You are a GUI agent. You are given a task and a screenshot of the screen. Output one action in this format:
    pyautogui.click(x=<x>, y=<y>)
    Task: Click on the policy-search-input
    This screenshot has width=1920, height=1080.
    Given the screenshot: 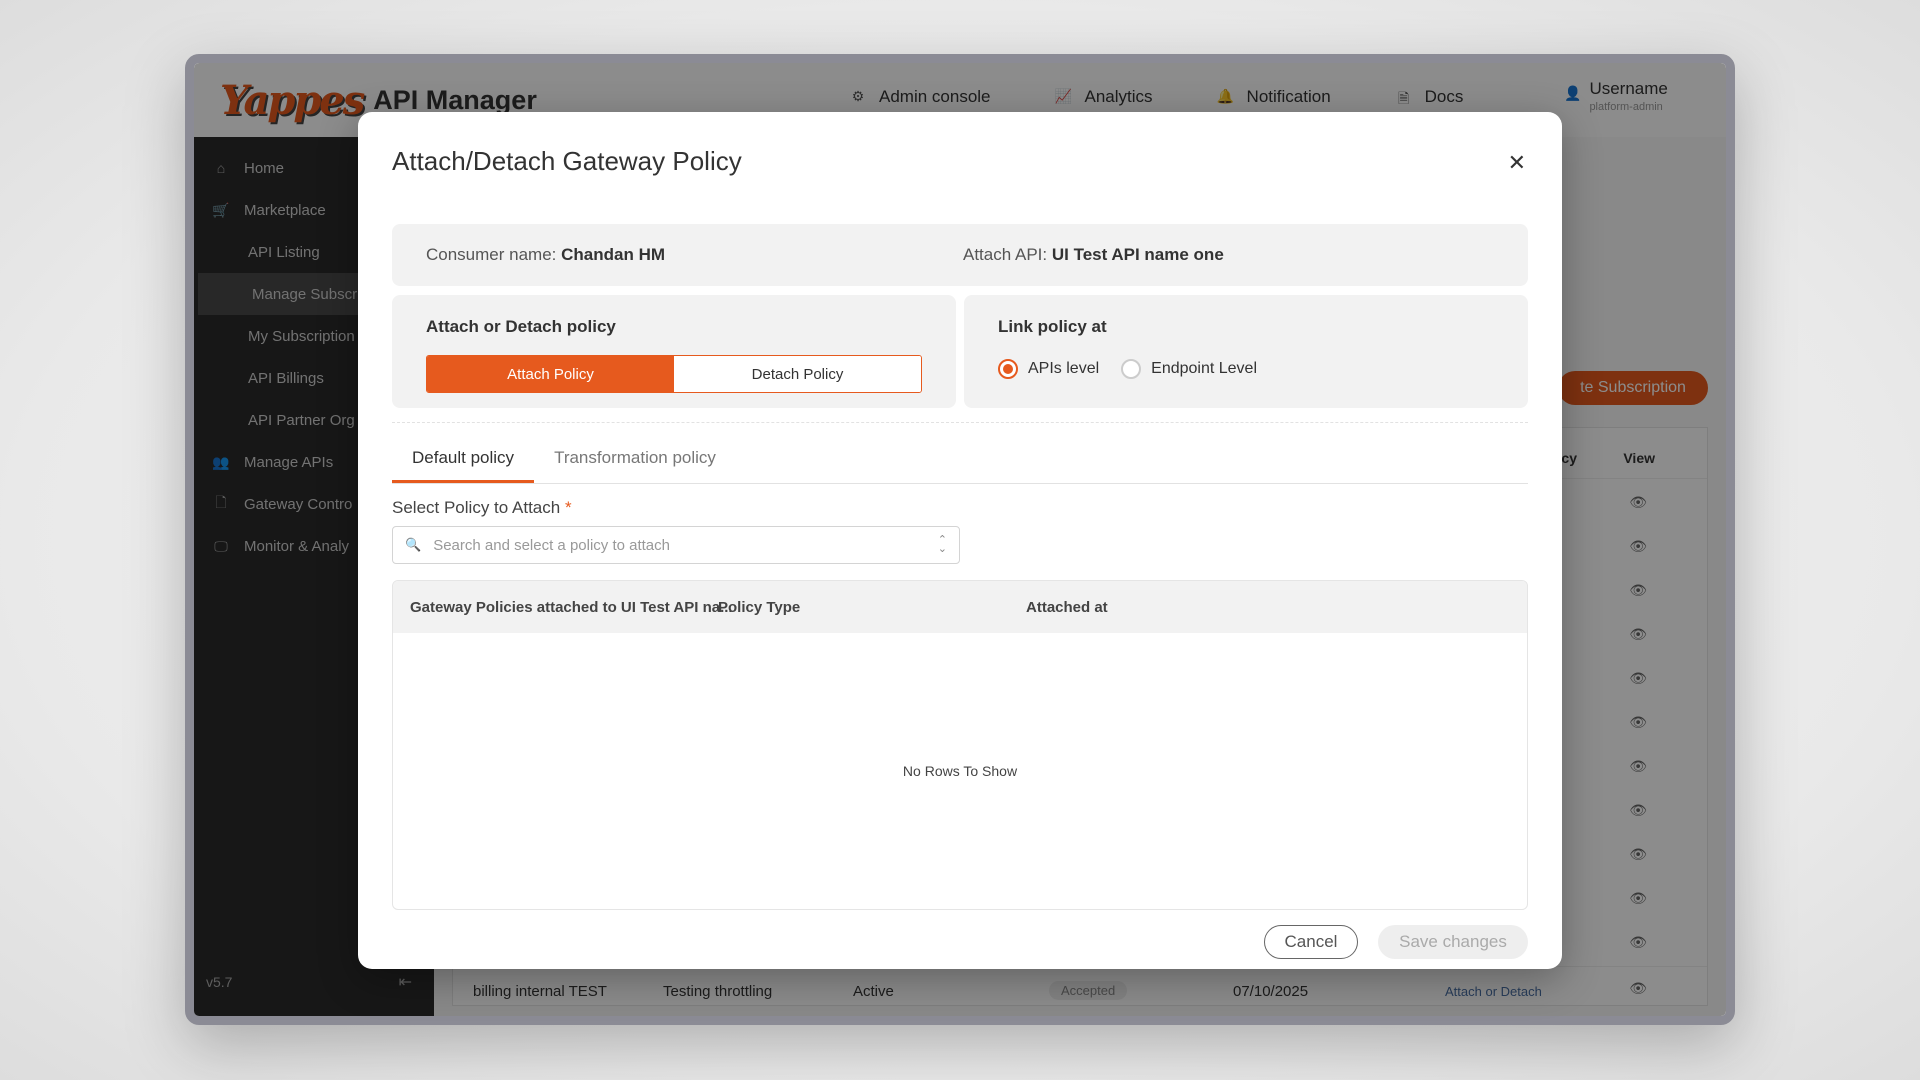 What is the action you would take?
    pyautogui.click(x=696, y=545)
    